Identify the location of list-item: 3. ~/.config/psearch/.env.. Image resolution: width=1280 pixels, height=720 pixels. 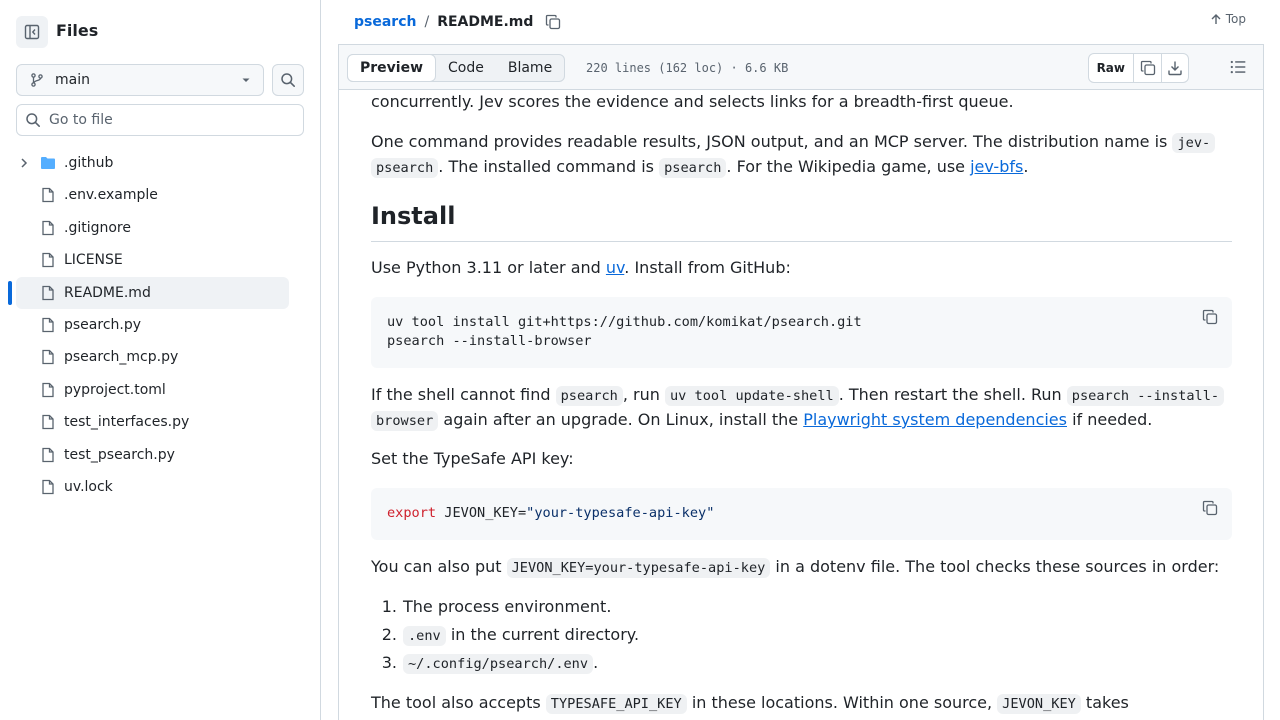
(801, 665).